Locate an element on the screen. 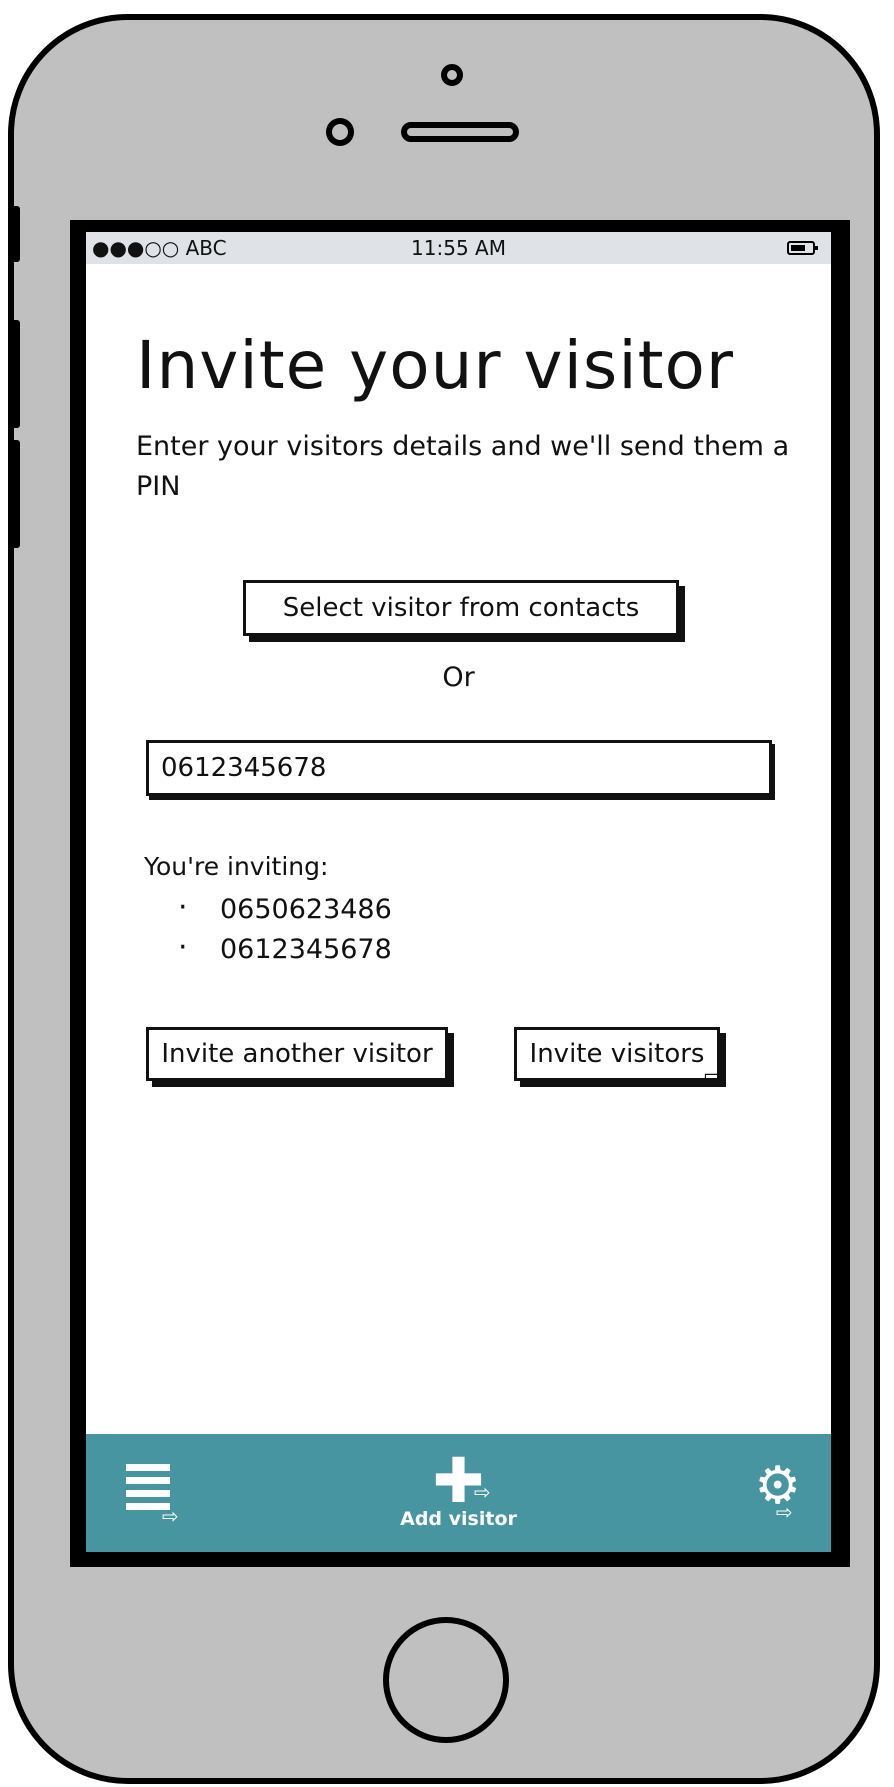 This screenshot has height=1787, width=894. proximity-sensor is located at coordinates (340, 132).